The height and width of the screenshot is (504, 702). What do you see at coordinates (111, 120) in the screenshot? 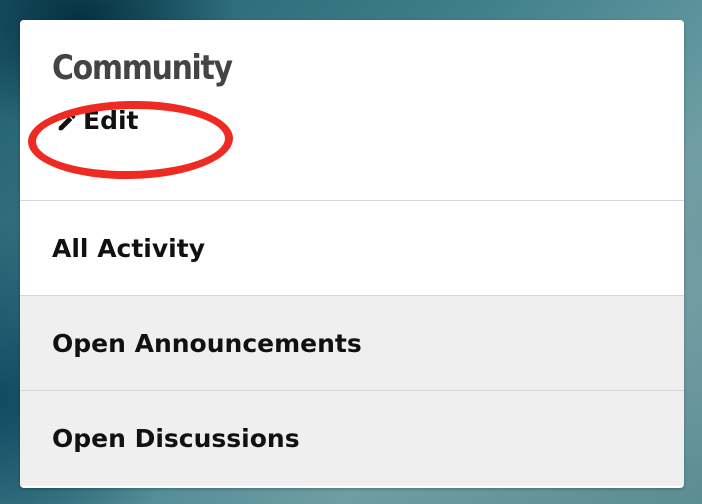
I see `edit-label: Edit` at bounding box center [111, 120].